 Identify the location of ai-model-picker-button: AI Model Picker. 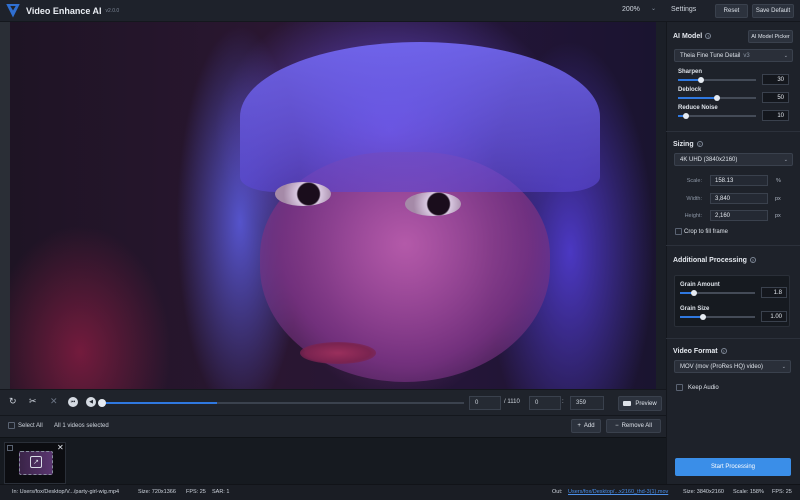
(770, 36).